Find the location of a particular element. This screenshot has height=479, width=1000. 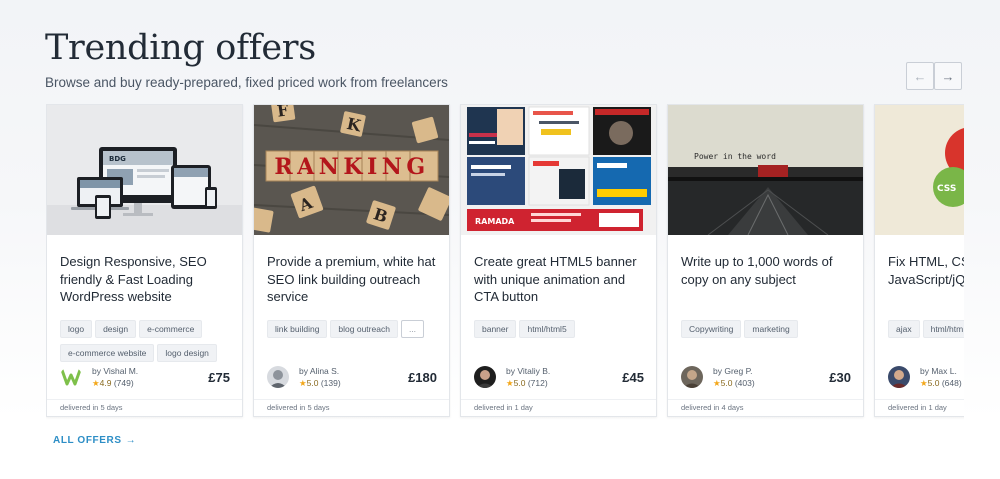

rating-value: 4.9 is located at coordinates (105, 383).